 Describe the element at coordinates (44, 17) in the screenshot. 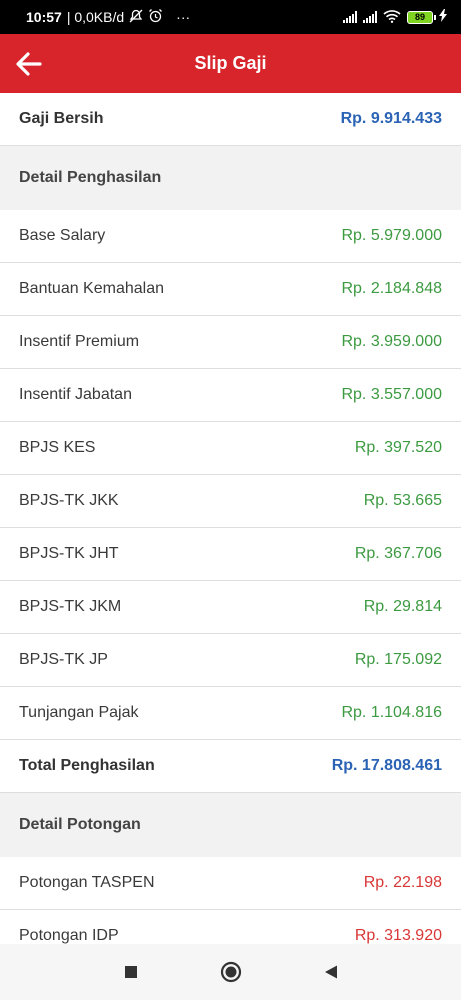

I see `status-time: 10:57` at that location.